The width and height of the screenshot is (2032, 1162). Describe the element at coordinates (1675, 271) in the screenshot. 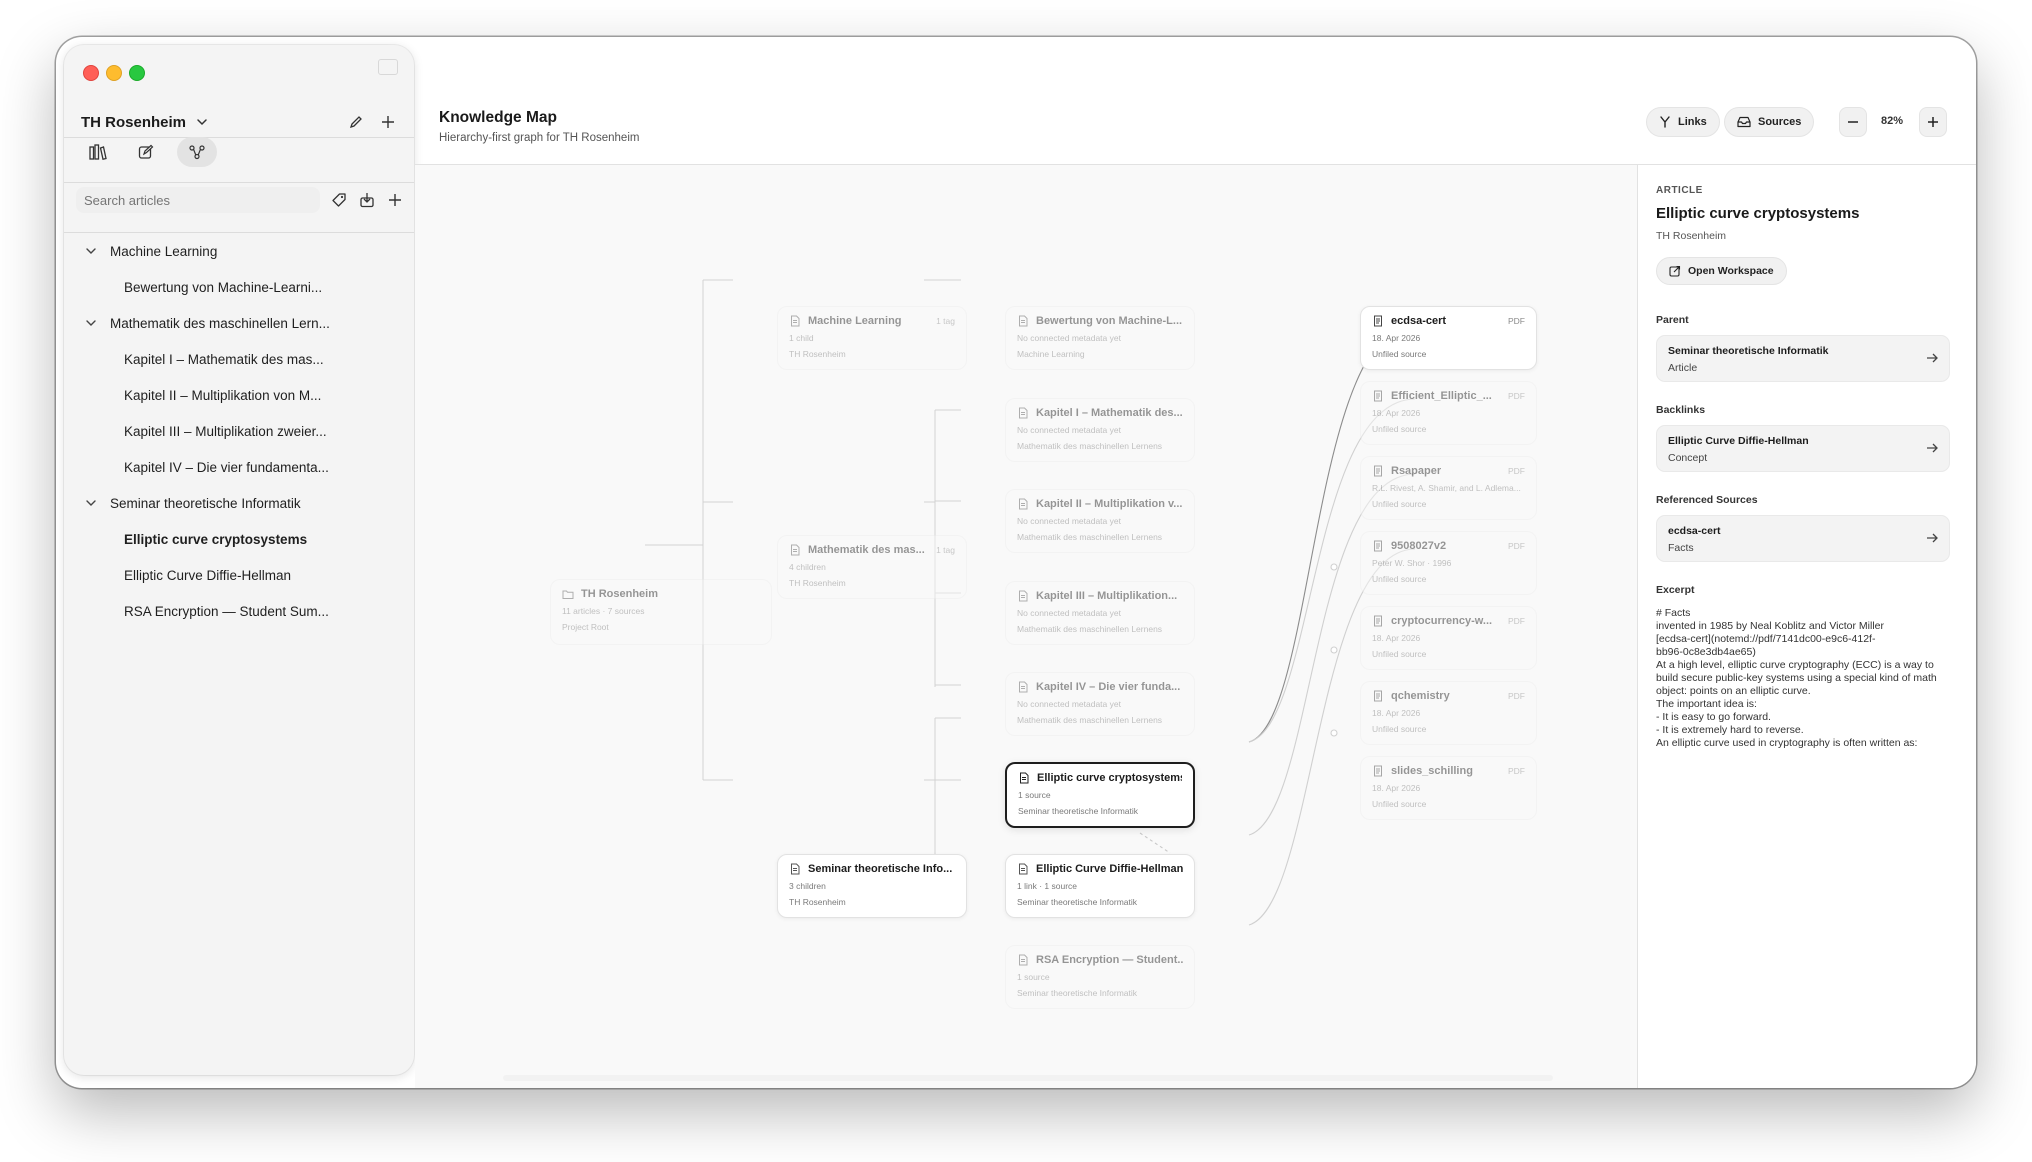

I see `open-external-icon` at that location.